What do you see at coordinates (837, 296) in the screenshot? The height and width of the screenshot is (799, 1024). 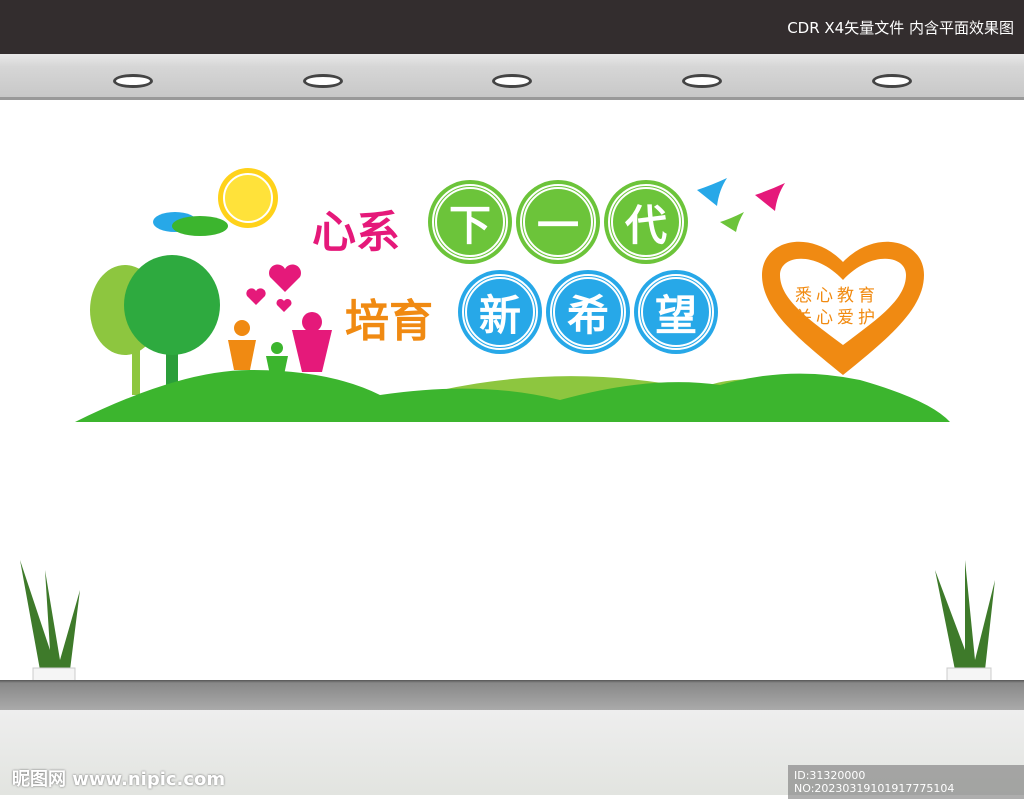 I see `heart-line1: 悉心教育` at bounding box center [837, 296].